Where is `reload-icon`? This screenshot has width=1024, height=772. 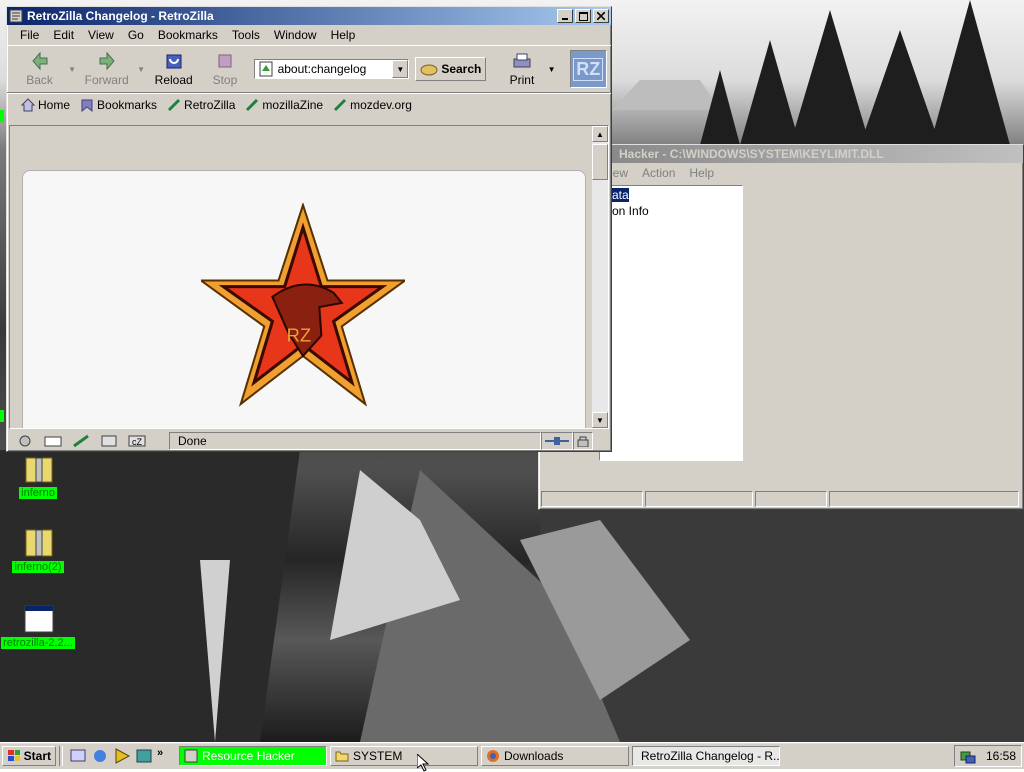 reload-icon is located at coordinates (174, 61).